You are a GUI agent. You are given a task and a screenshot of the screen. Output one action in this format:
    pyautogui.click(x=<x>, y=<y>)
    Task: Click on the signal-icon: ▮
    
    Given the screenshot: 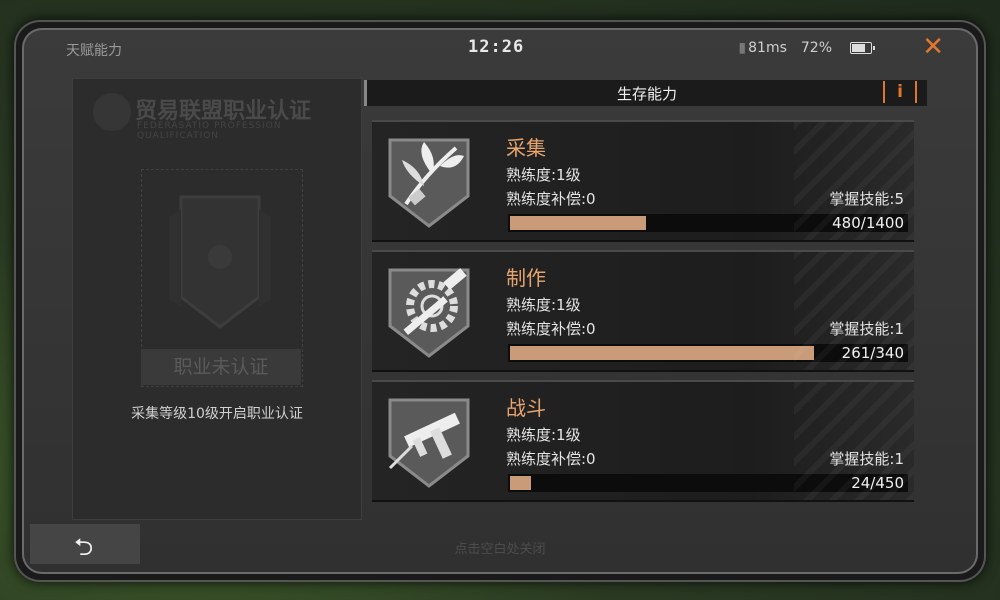 What is the action you would take?
    pyautogui.click(x=742, y=48)
    